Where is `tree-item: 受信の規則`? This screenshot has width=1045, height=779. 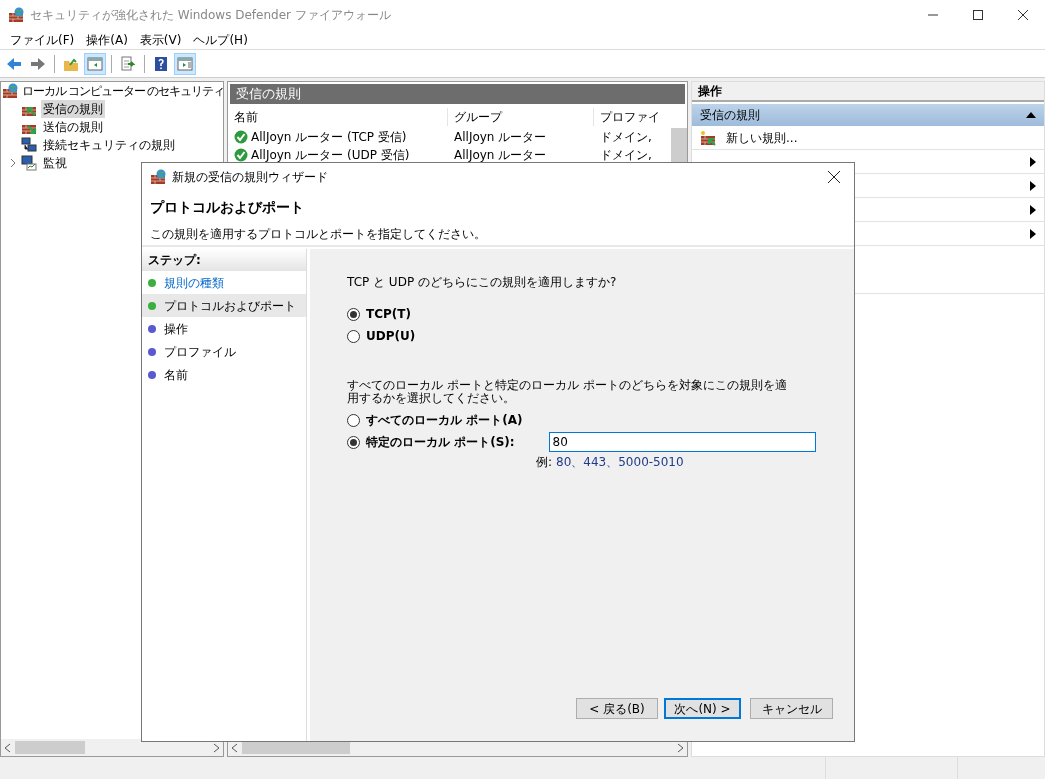
tree-item: 受信の規則 is located at coordinates (73, 109).